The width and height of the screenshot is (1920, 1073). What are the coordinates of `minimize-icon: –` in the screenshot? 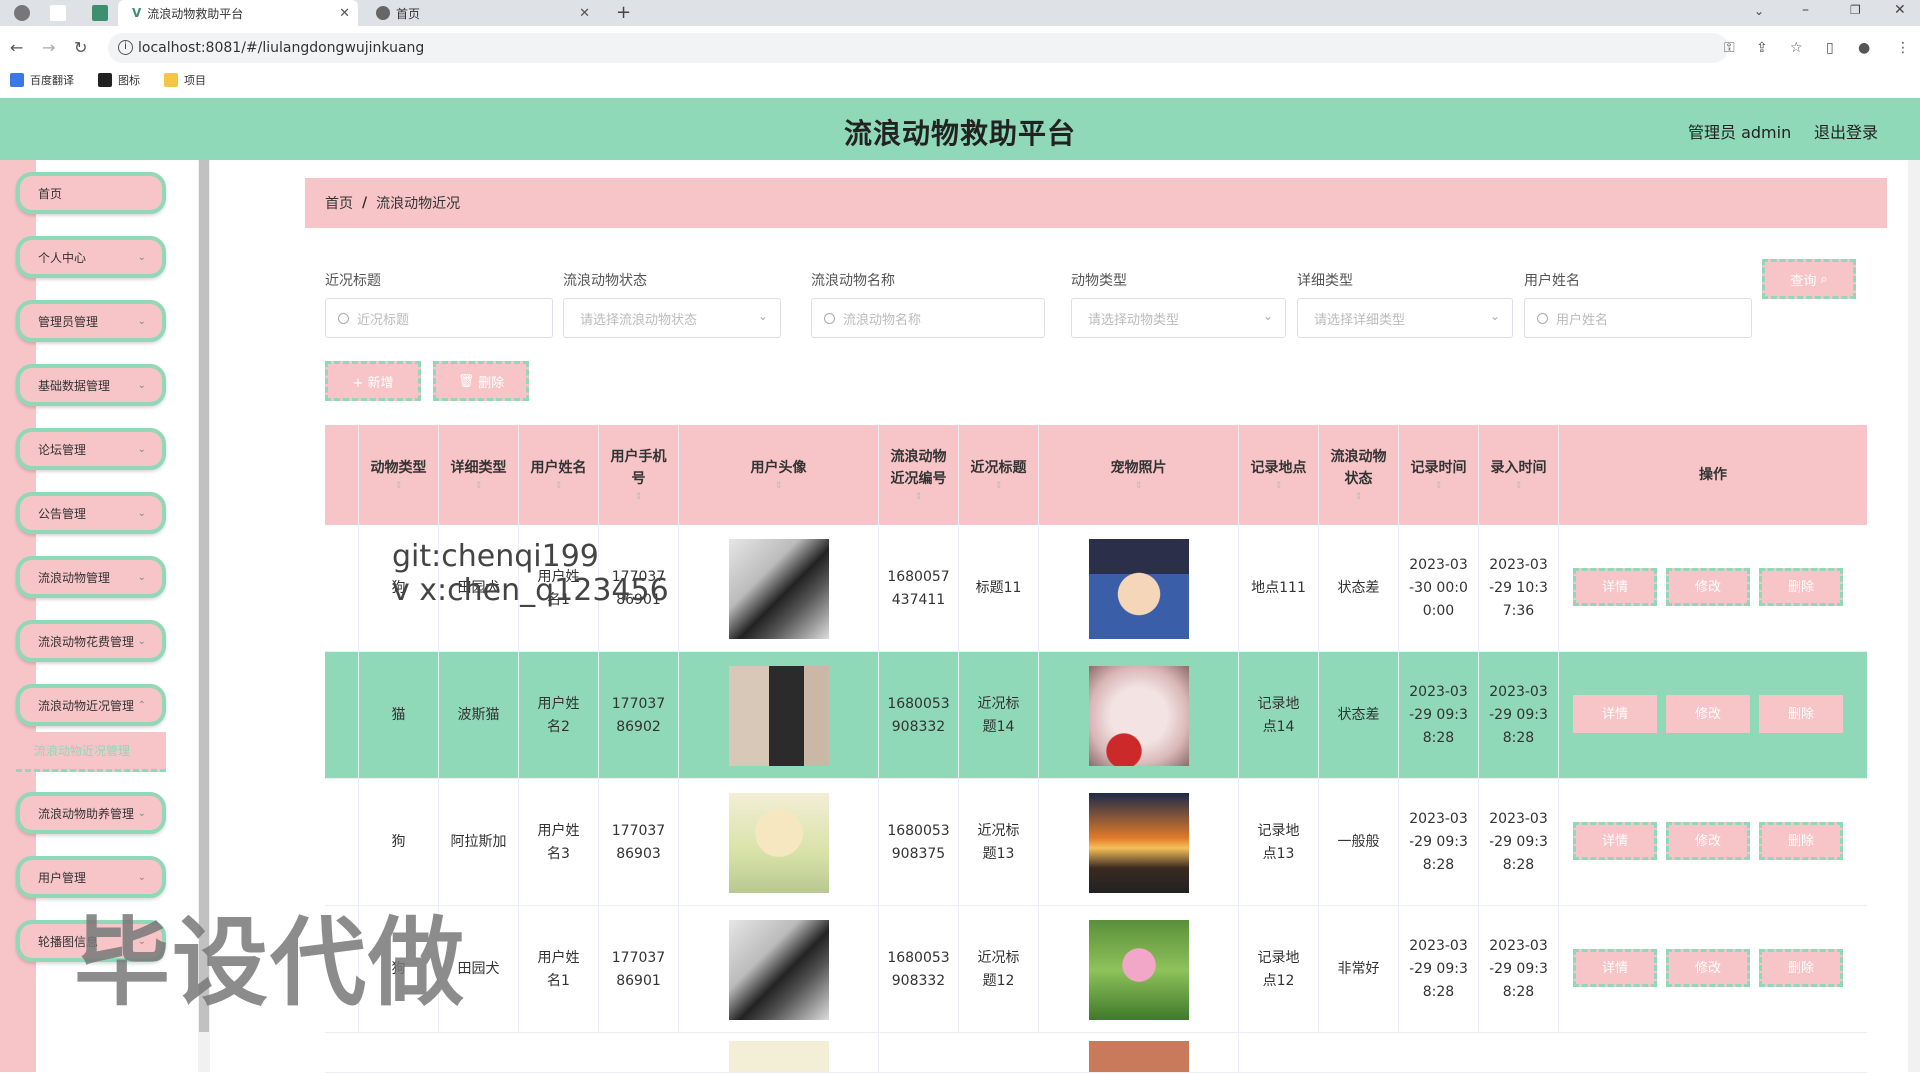 It's located at (1805, 10).